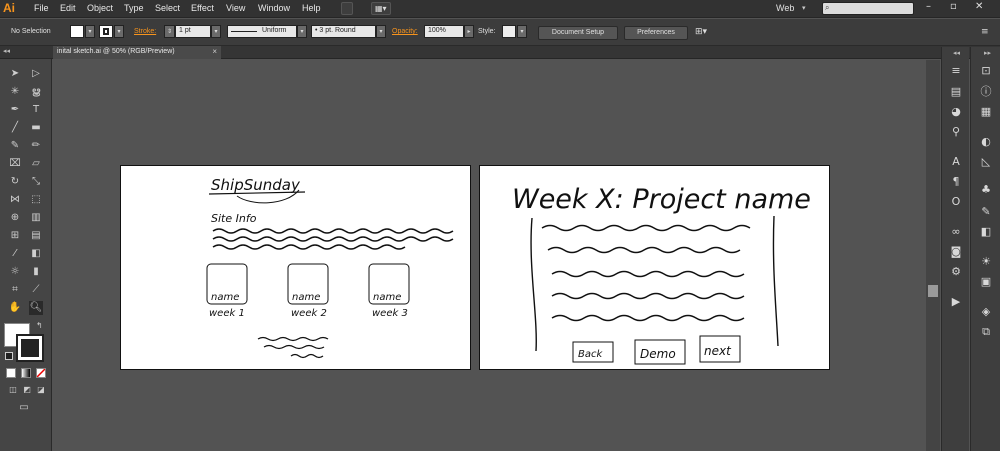 The image size is (1000, 451). Describe the element at coordinates (36, 146) in the screenshot. I see `pencil-tool-icon: ✏` at that location.